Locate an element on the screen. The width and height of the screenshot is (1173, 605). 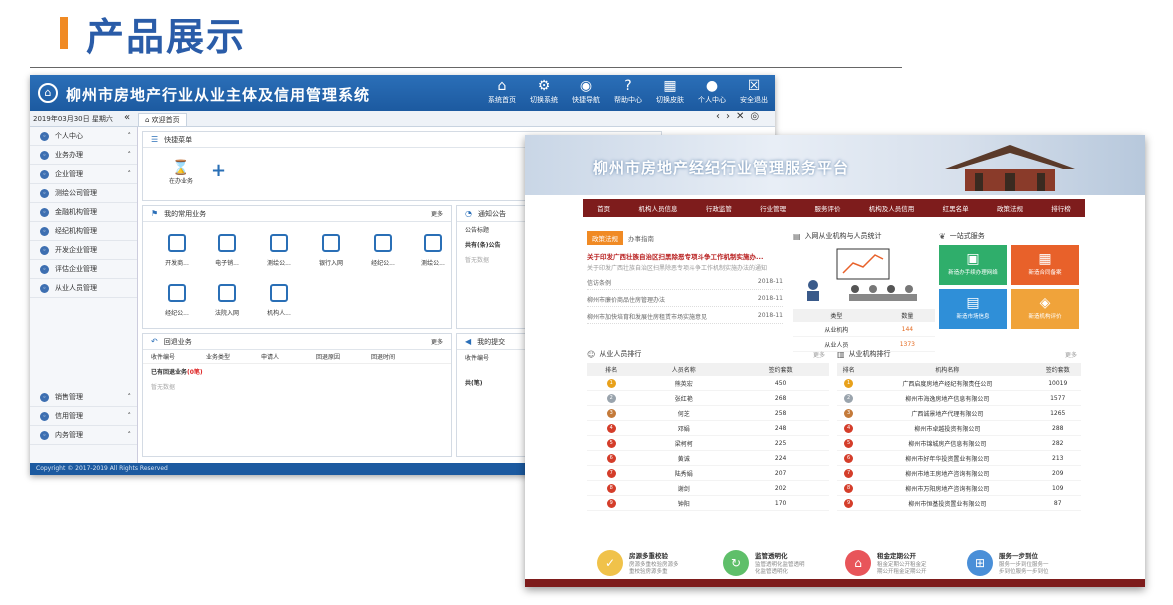
menu-item: 服务评价 is located at coordinates (827, 208).